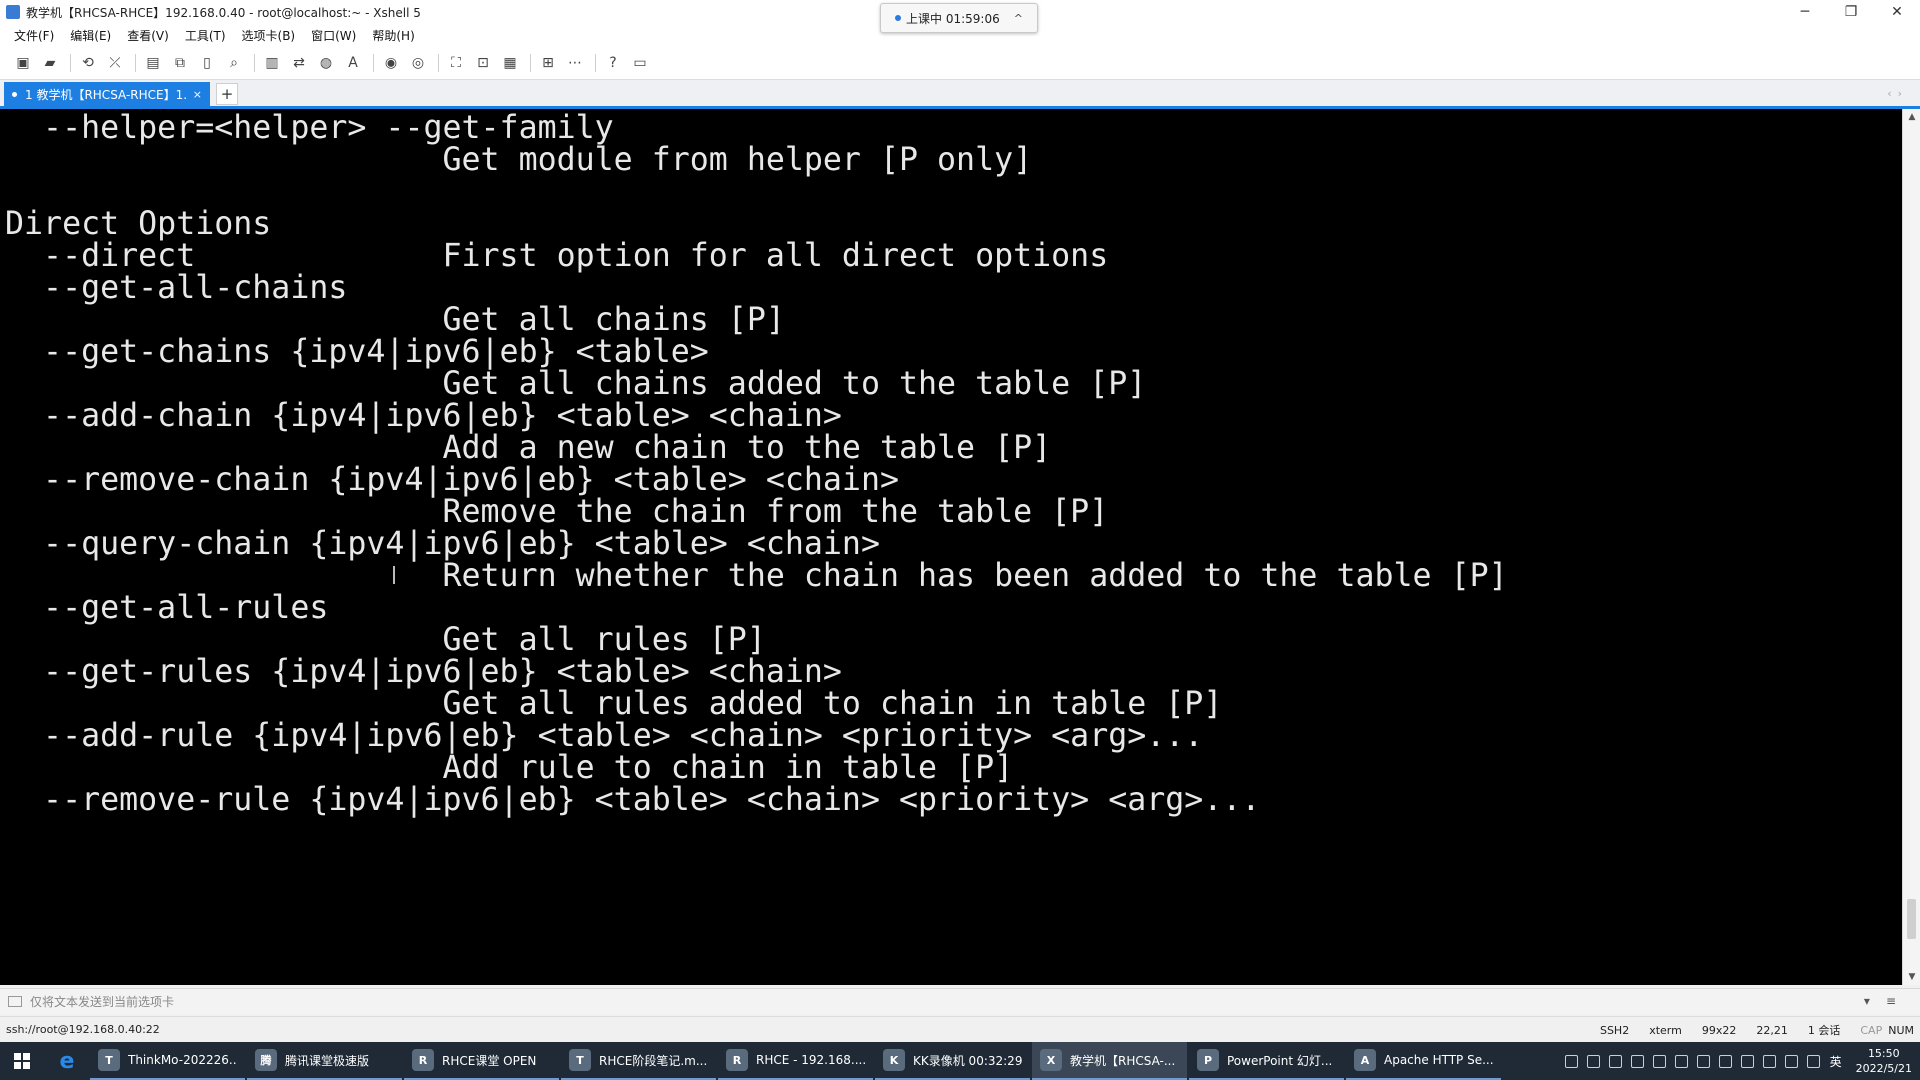 The height and width of the screenshot is (1080, 1920). Describe the element at coordinates (959, 18) in the screenshot. I see `class-status-indicator: 上课中 01:59:06 ^` at that location.